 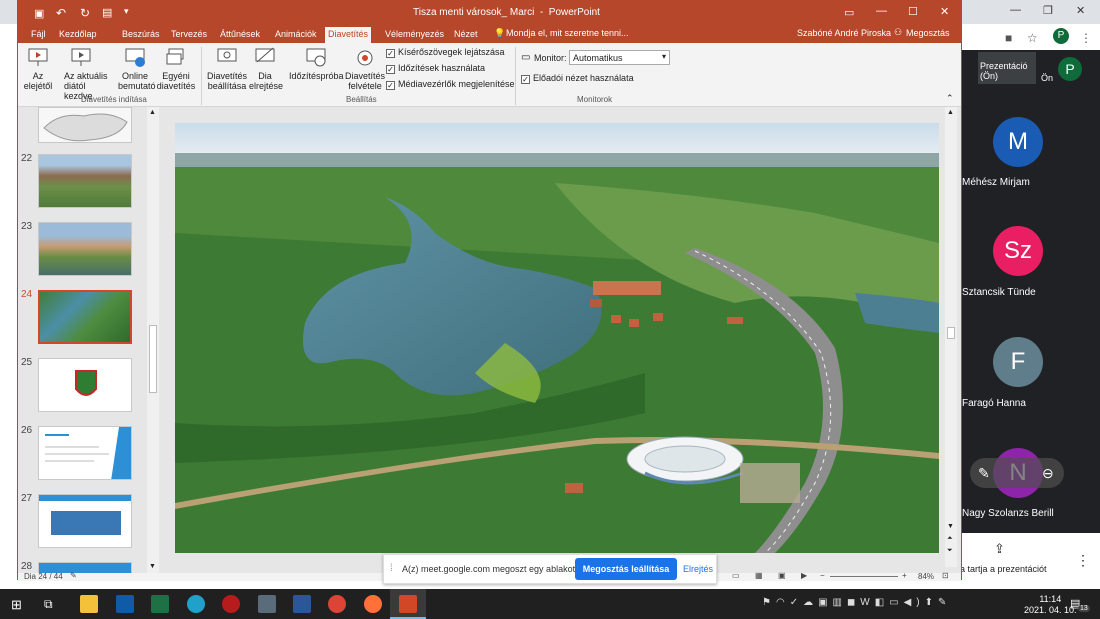 What do you see at coordinates (85, 13) in the screenshot?
I see `redo-icon: ↻` at bounding box center [85, 13].